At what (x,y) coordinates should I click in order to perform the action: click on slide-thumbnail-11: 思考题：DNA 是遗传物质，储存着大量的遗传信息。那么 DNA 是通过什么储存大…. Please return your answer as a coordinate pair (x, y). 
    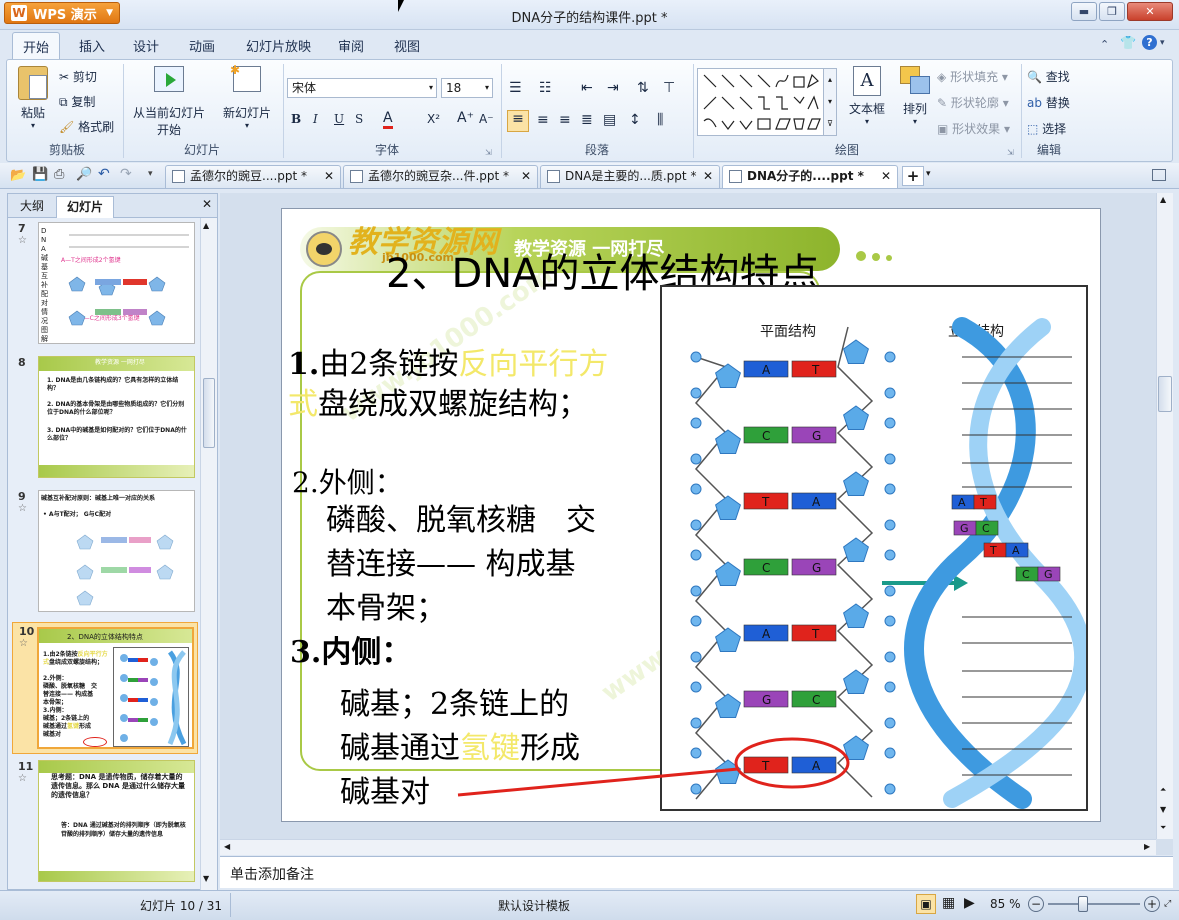
    Looking at the image, I should click on (116, 821).